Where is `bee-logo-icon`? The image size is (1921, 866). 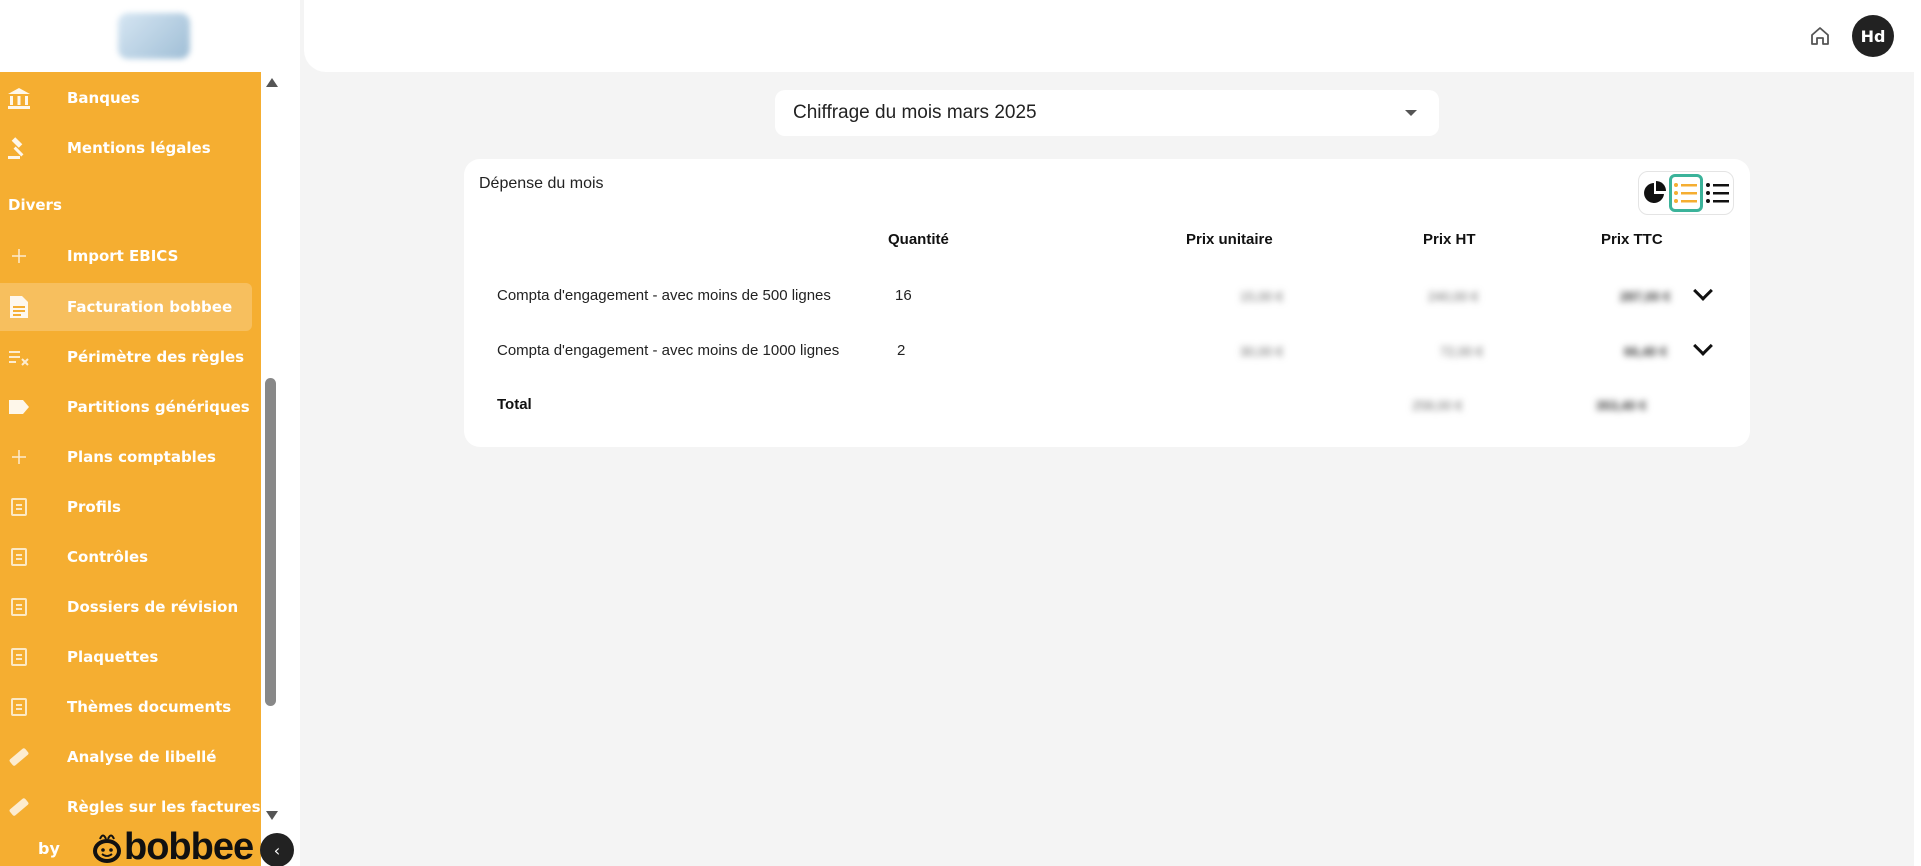 bee-logo-icon is located at coordinates (107, 848).